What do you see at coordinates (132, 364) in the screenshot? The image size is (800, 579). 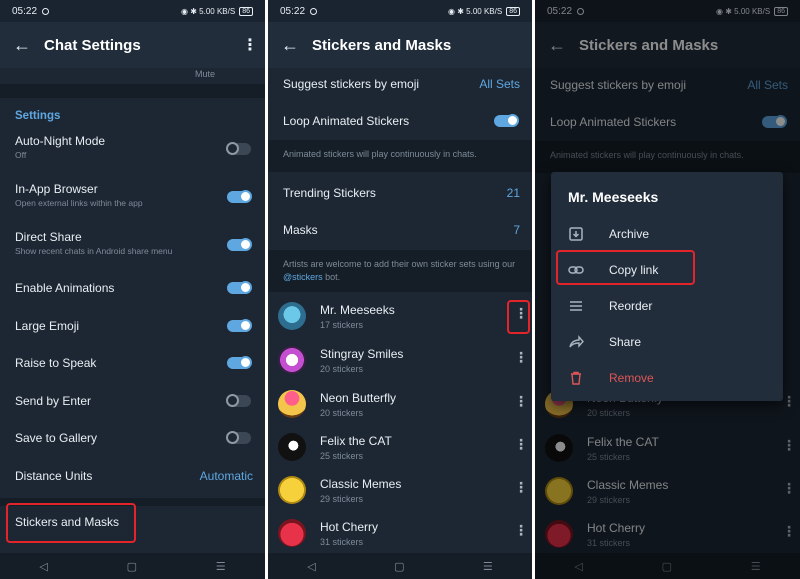 I see `setting-raise-to-speak: Raise to Speak` at bounding box center [132, 364].